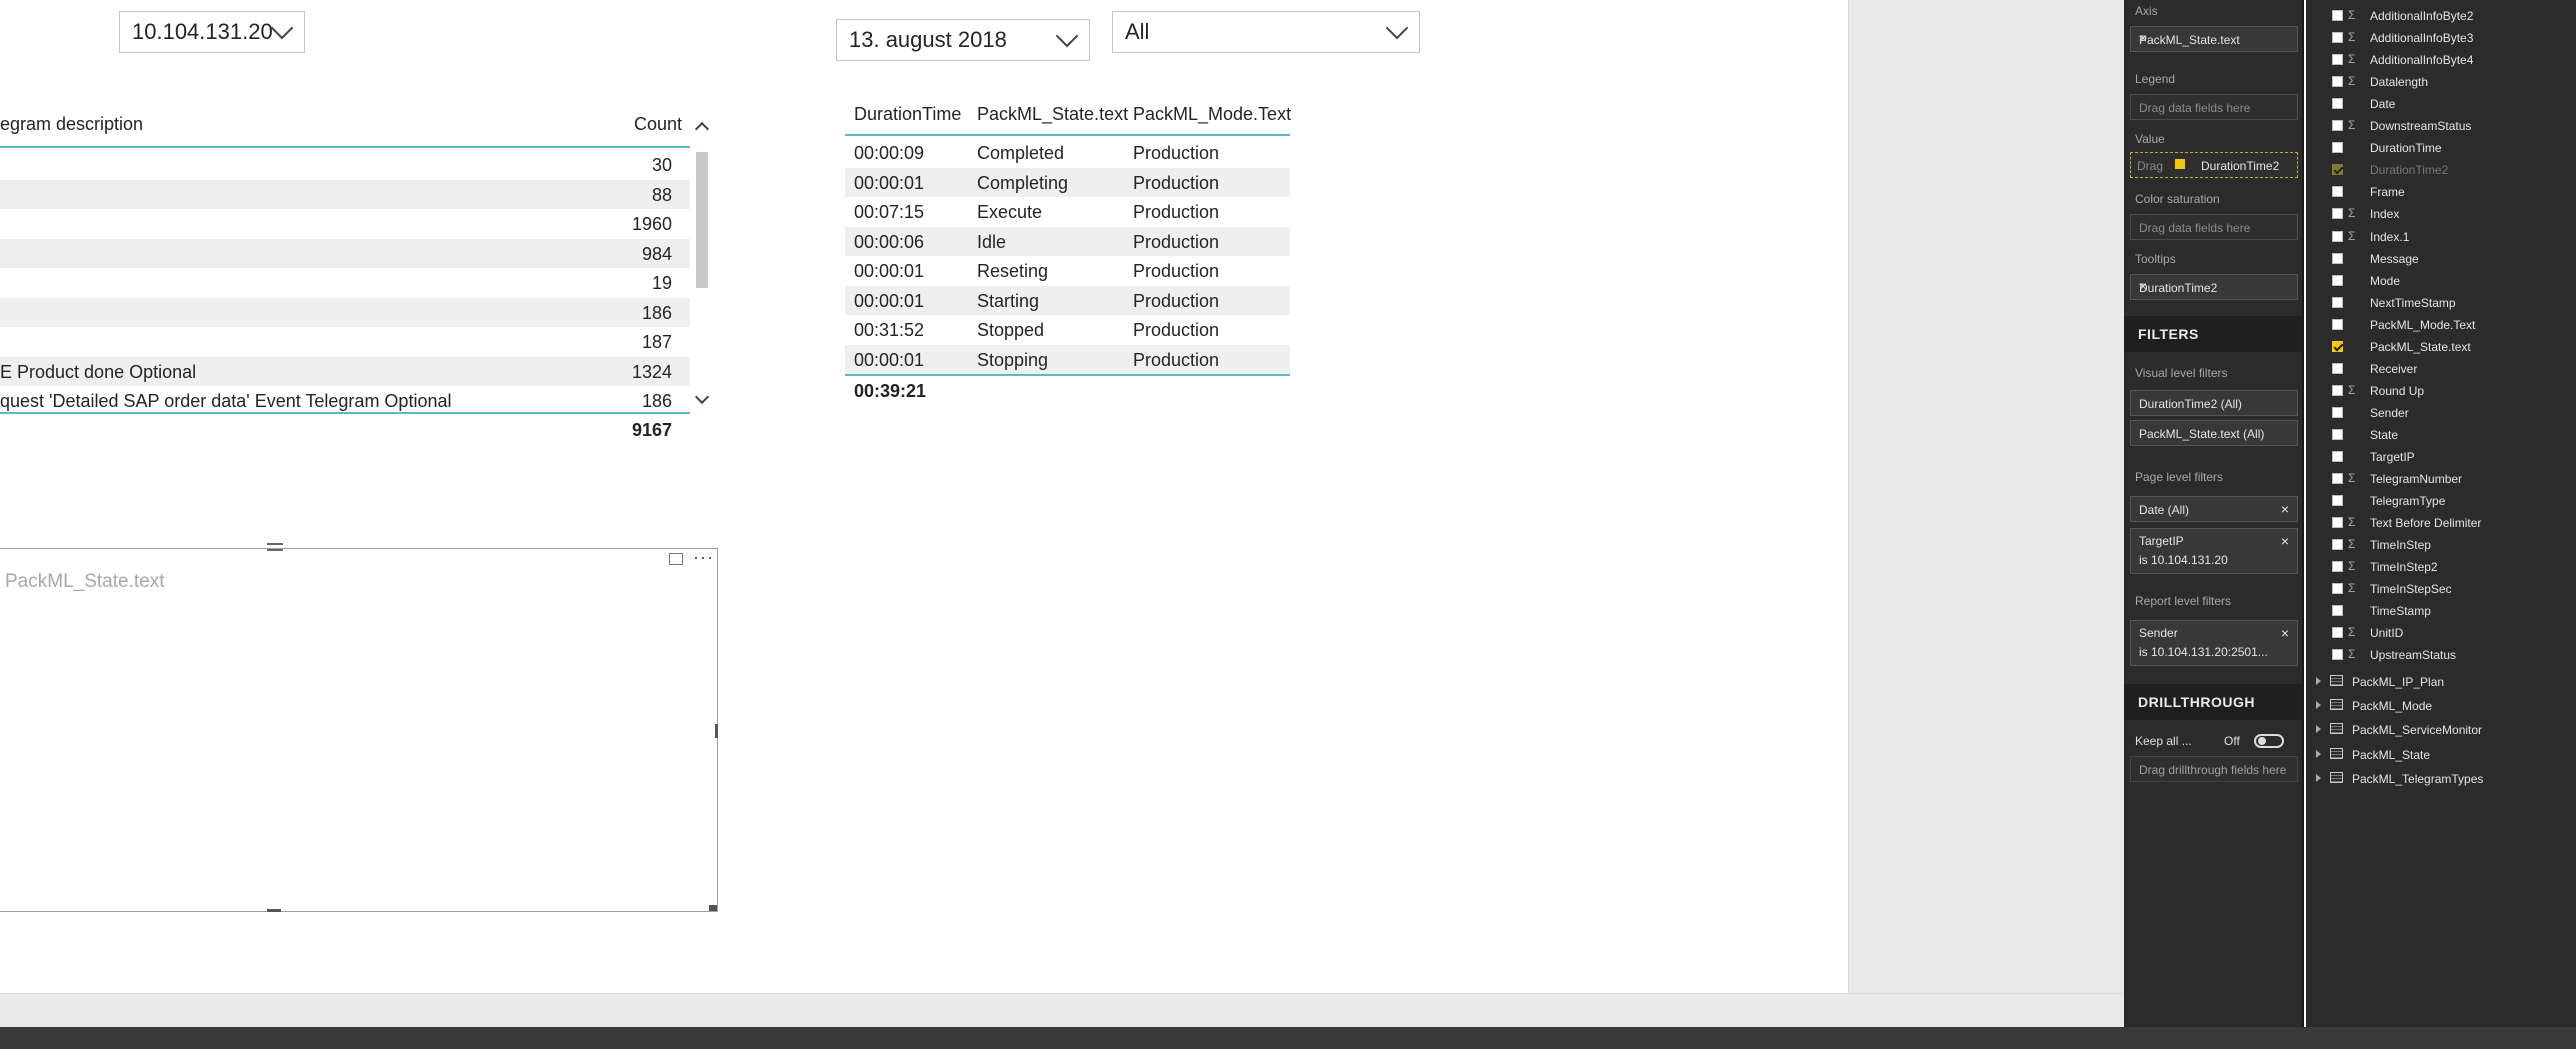 This screenshot has width=2576, height=1049. What do you see at coordinates (345, 224) in the screenshot?
I see `table-row: 1960` at bounding box center [345, 224].